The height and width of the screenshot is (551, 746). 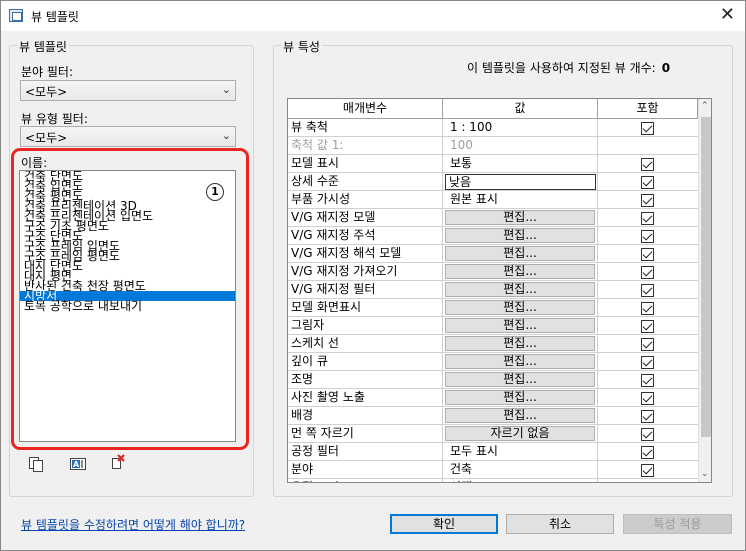 I want to click on column-header-include: 포함, so click(x=648, y=109).